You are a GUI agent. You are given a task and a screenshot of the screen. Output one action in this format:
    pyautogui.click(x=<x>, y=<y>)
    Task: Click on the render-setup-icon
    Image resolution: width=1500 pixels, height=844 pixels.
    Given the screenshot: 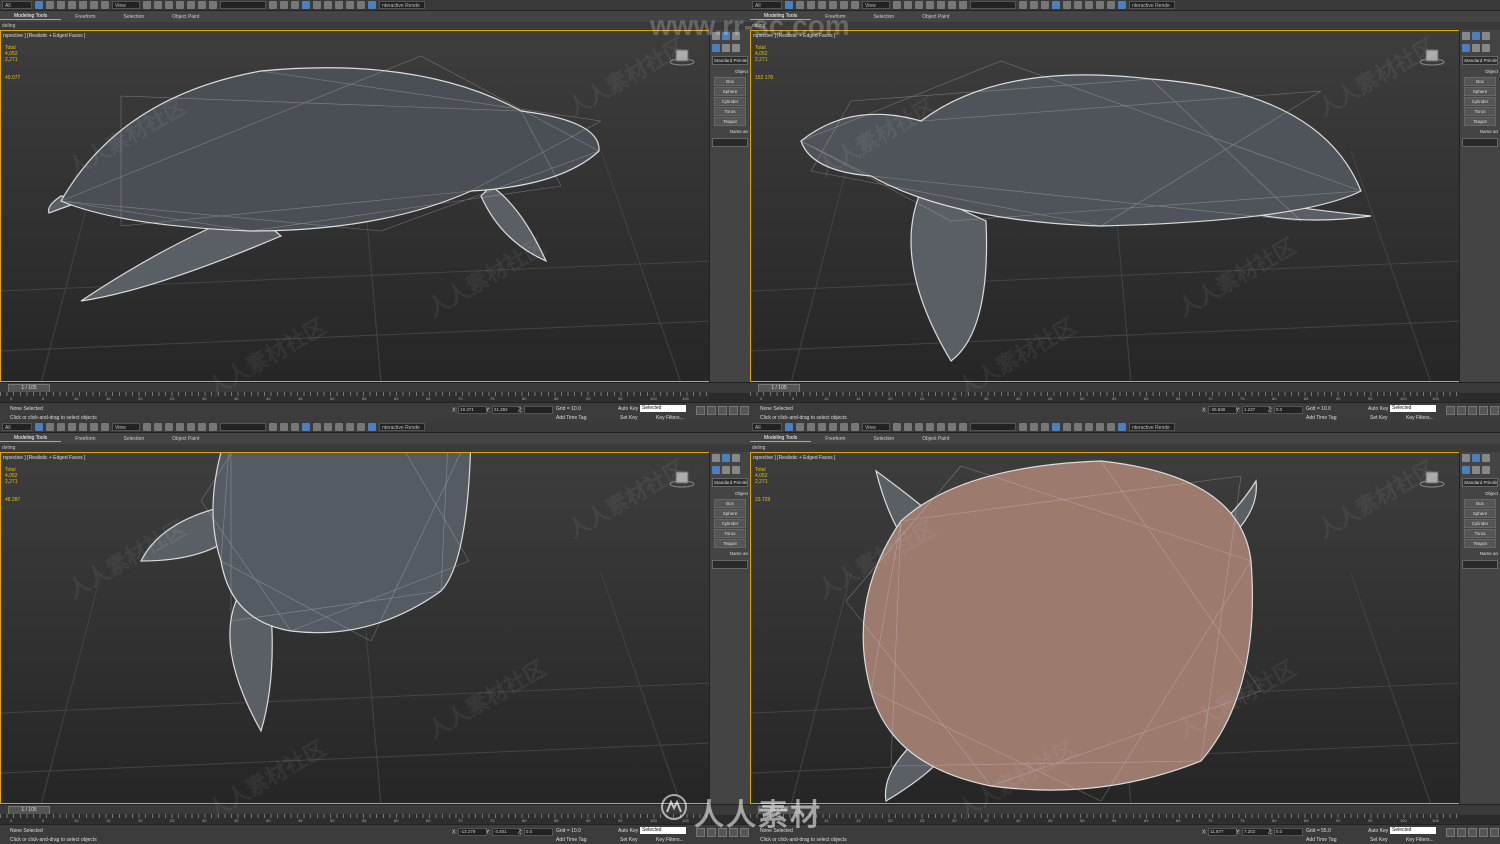 What is the action you would take?
    pyautogui.click(x=1100, y=427)
    